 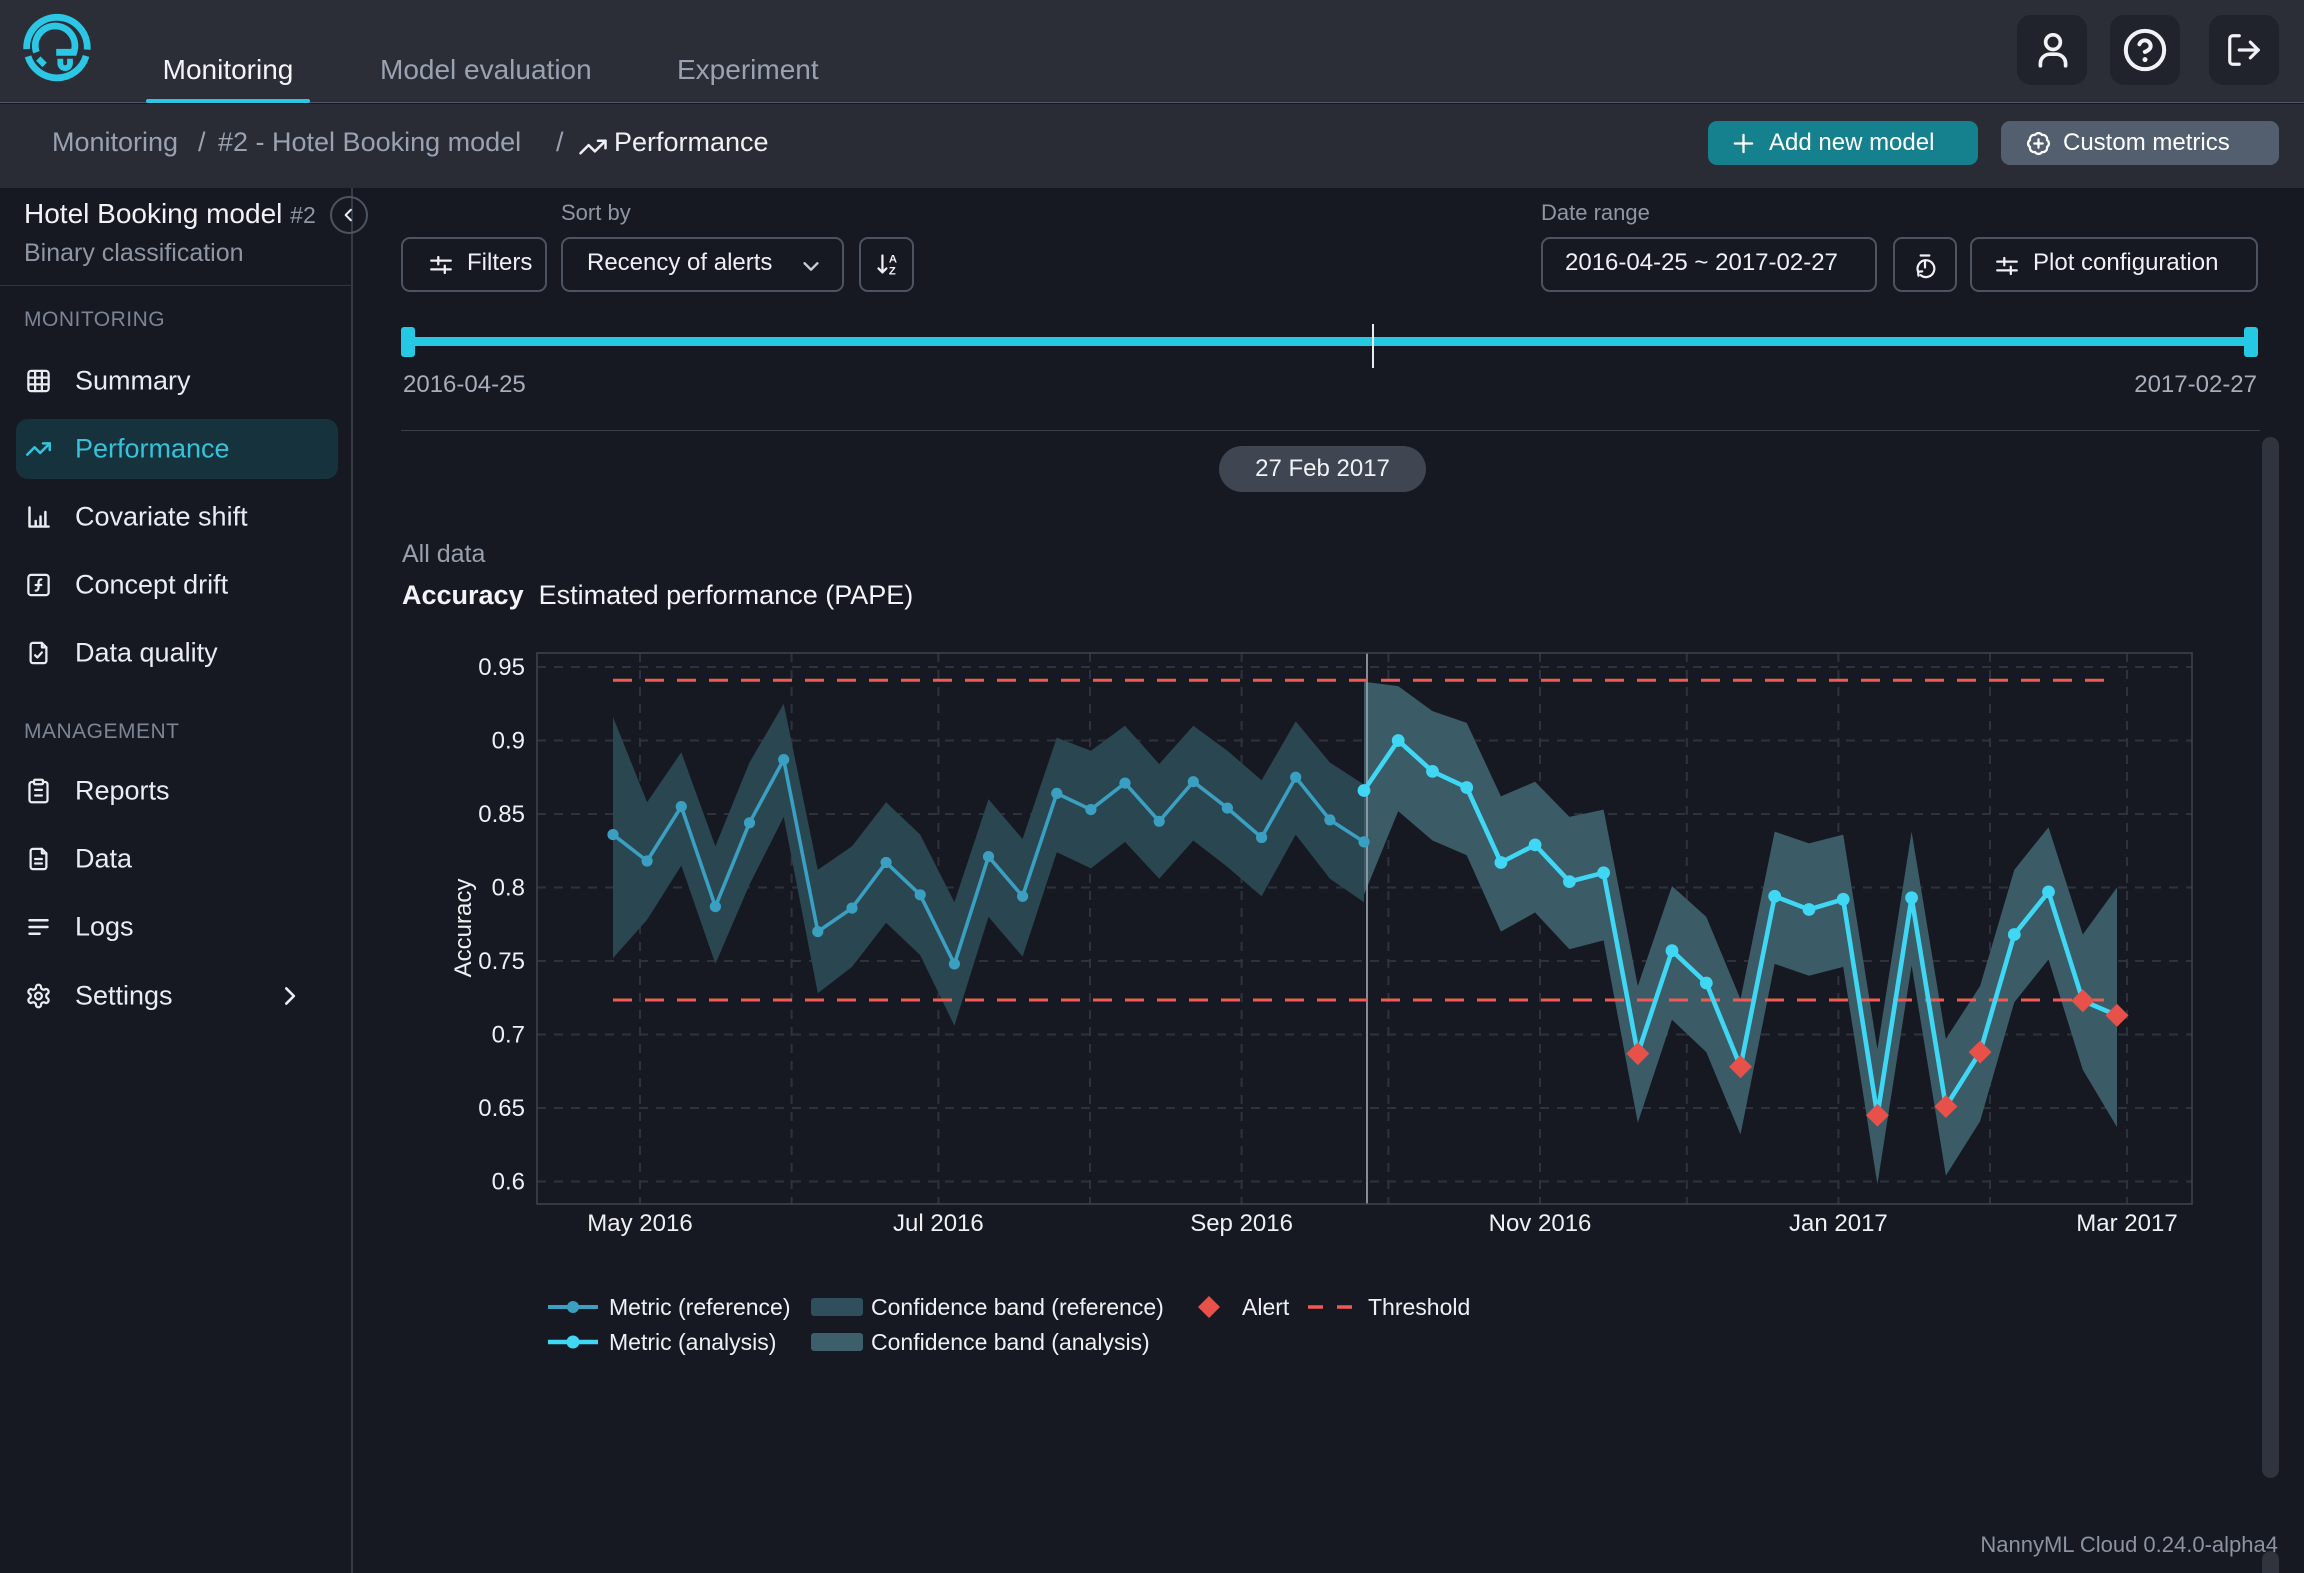 I want to click on svg-text: 0.7, so click(x=508, y=1035).